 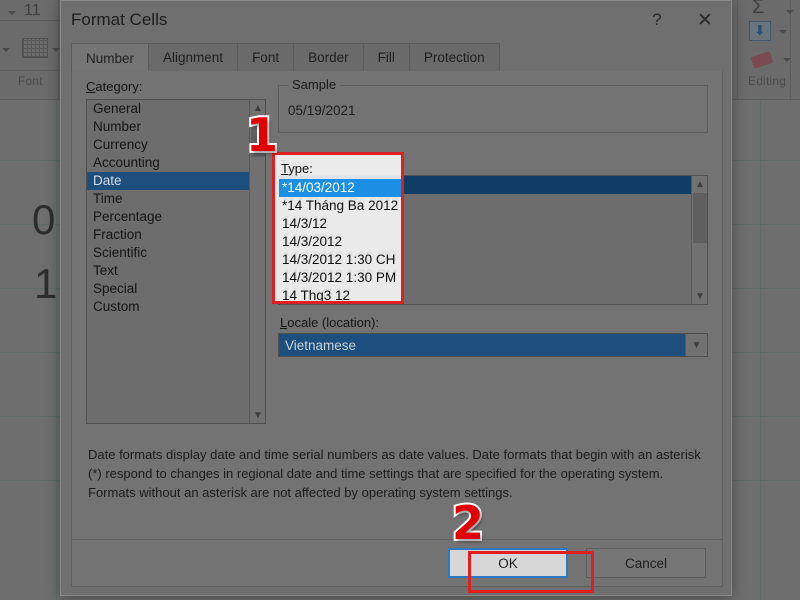 What do you see at coordinates (56, 50) in the screenshot?
I see `borders-dropdown-icon` at bounding box center [56, 50].